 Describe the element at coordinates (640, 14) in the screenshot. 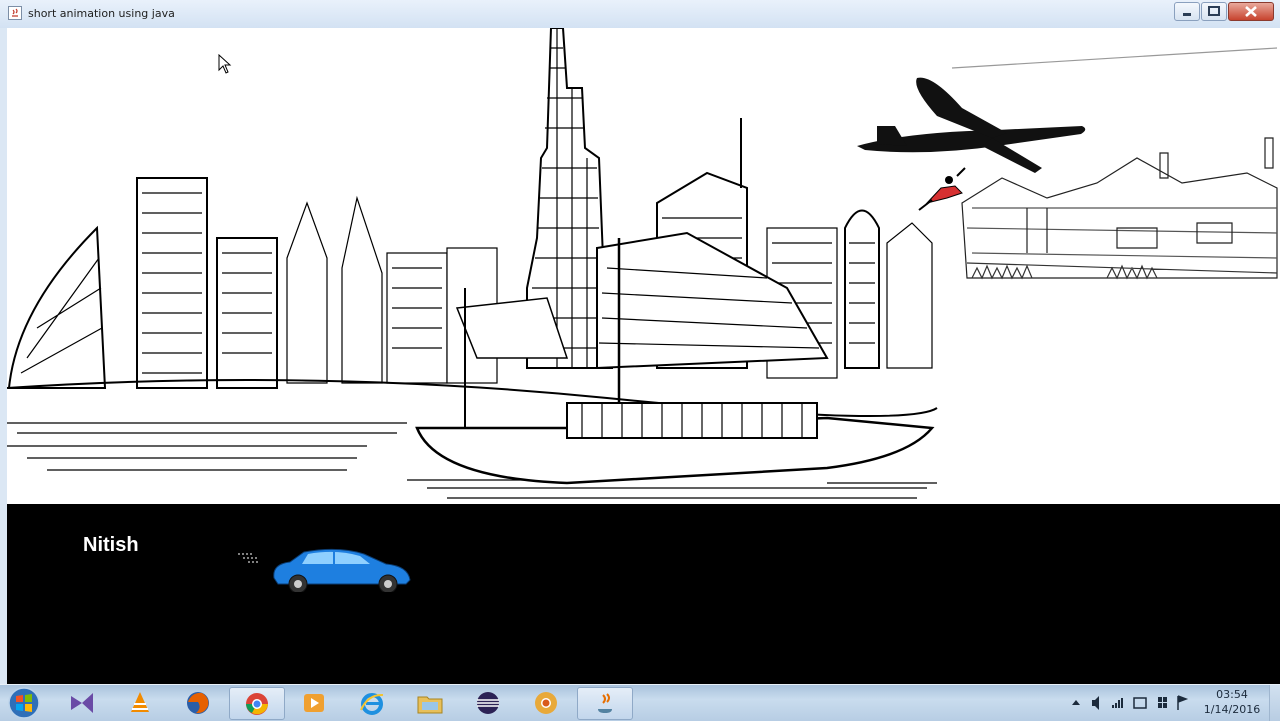

I see `title-bar: short animation using java` at that location.